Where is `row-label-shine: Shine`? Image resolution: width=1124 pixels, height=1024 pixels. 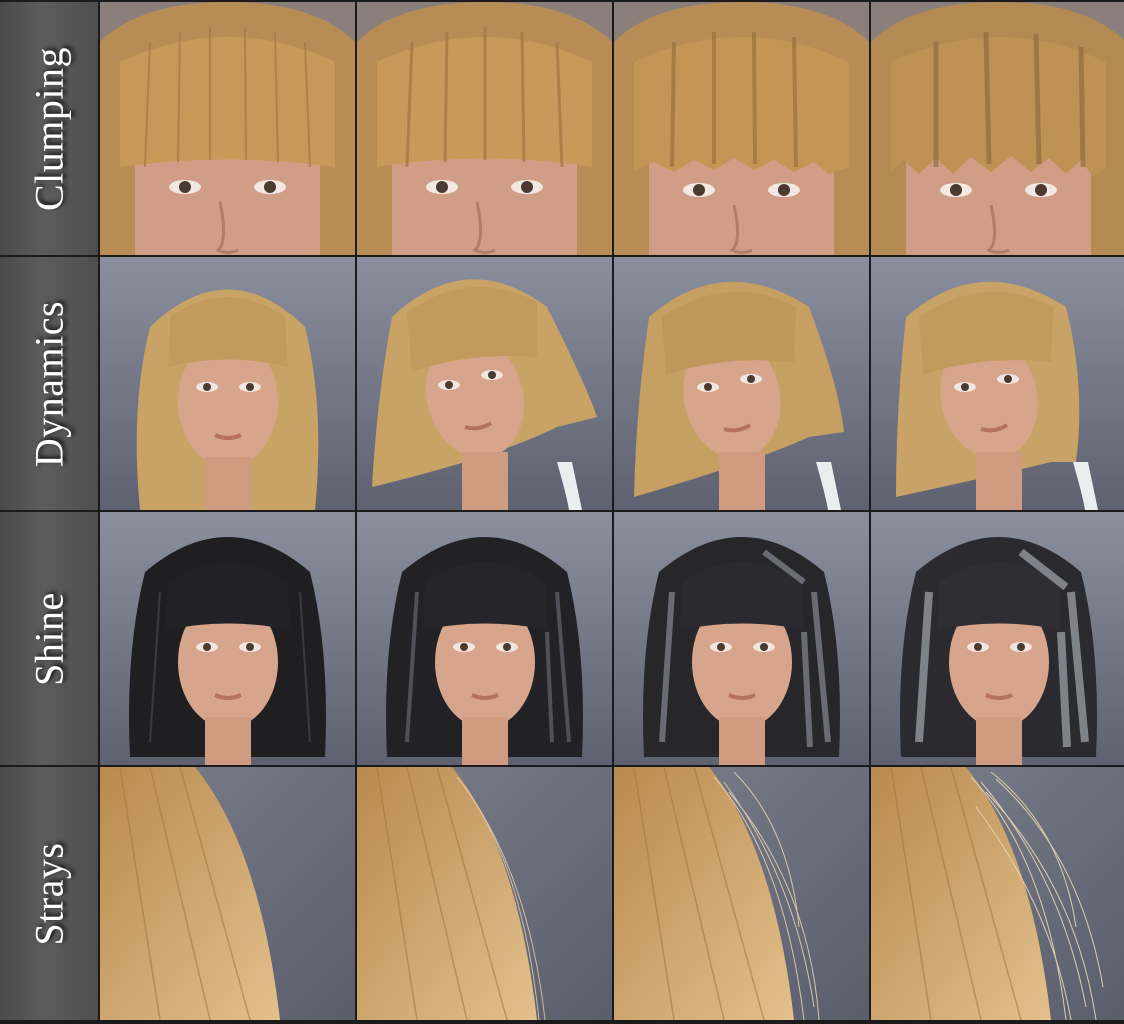
row-label-shine: Shine is located at coordinates (49, 638).